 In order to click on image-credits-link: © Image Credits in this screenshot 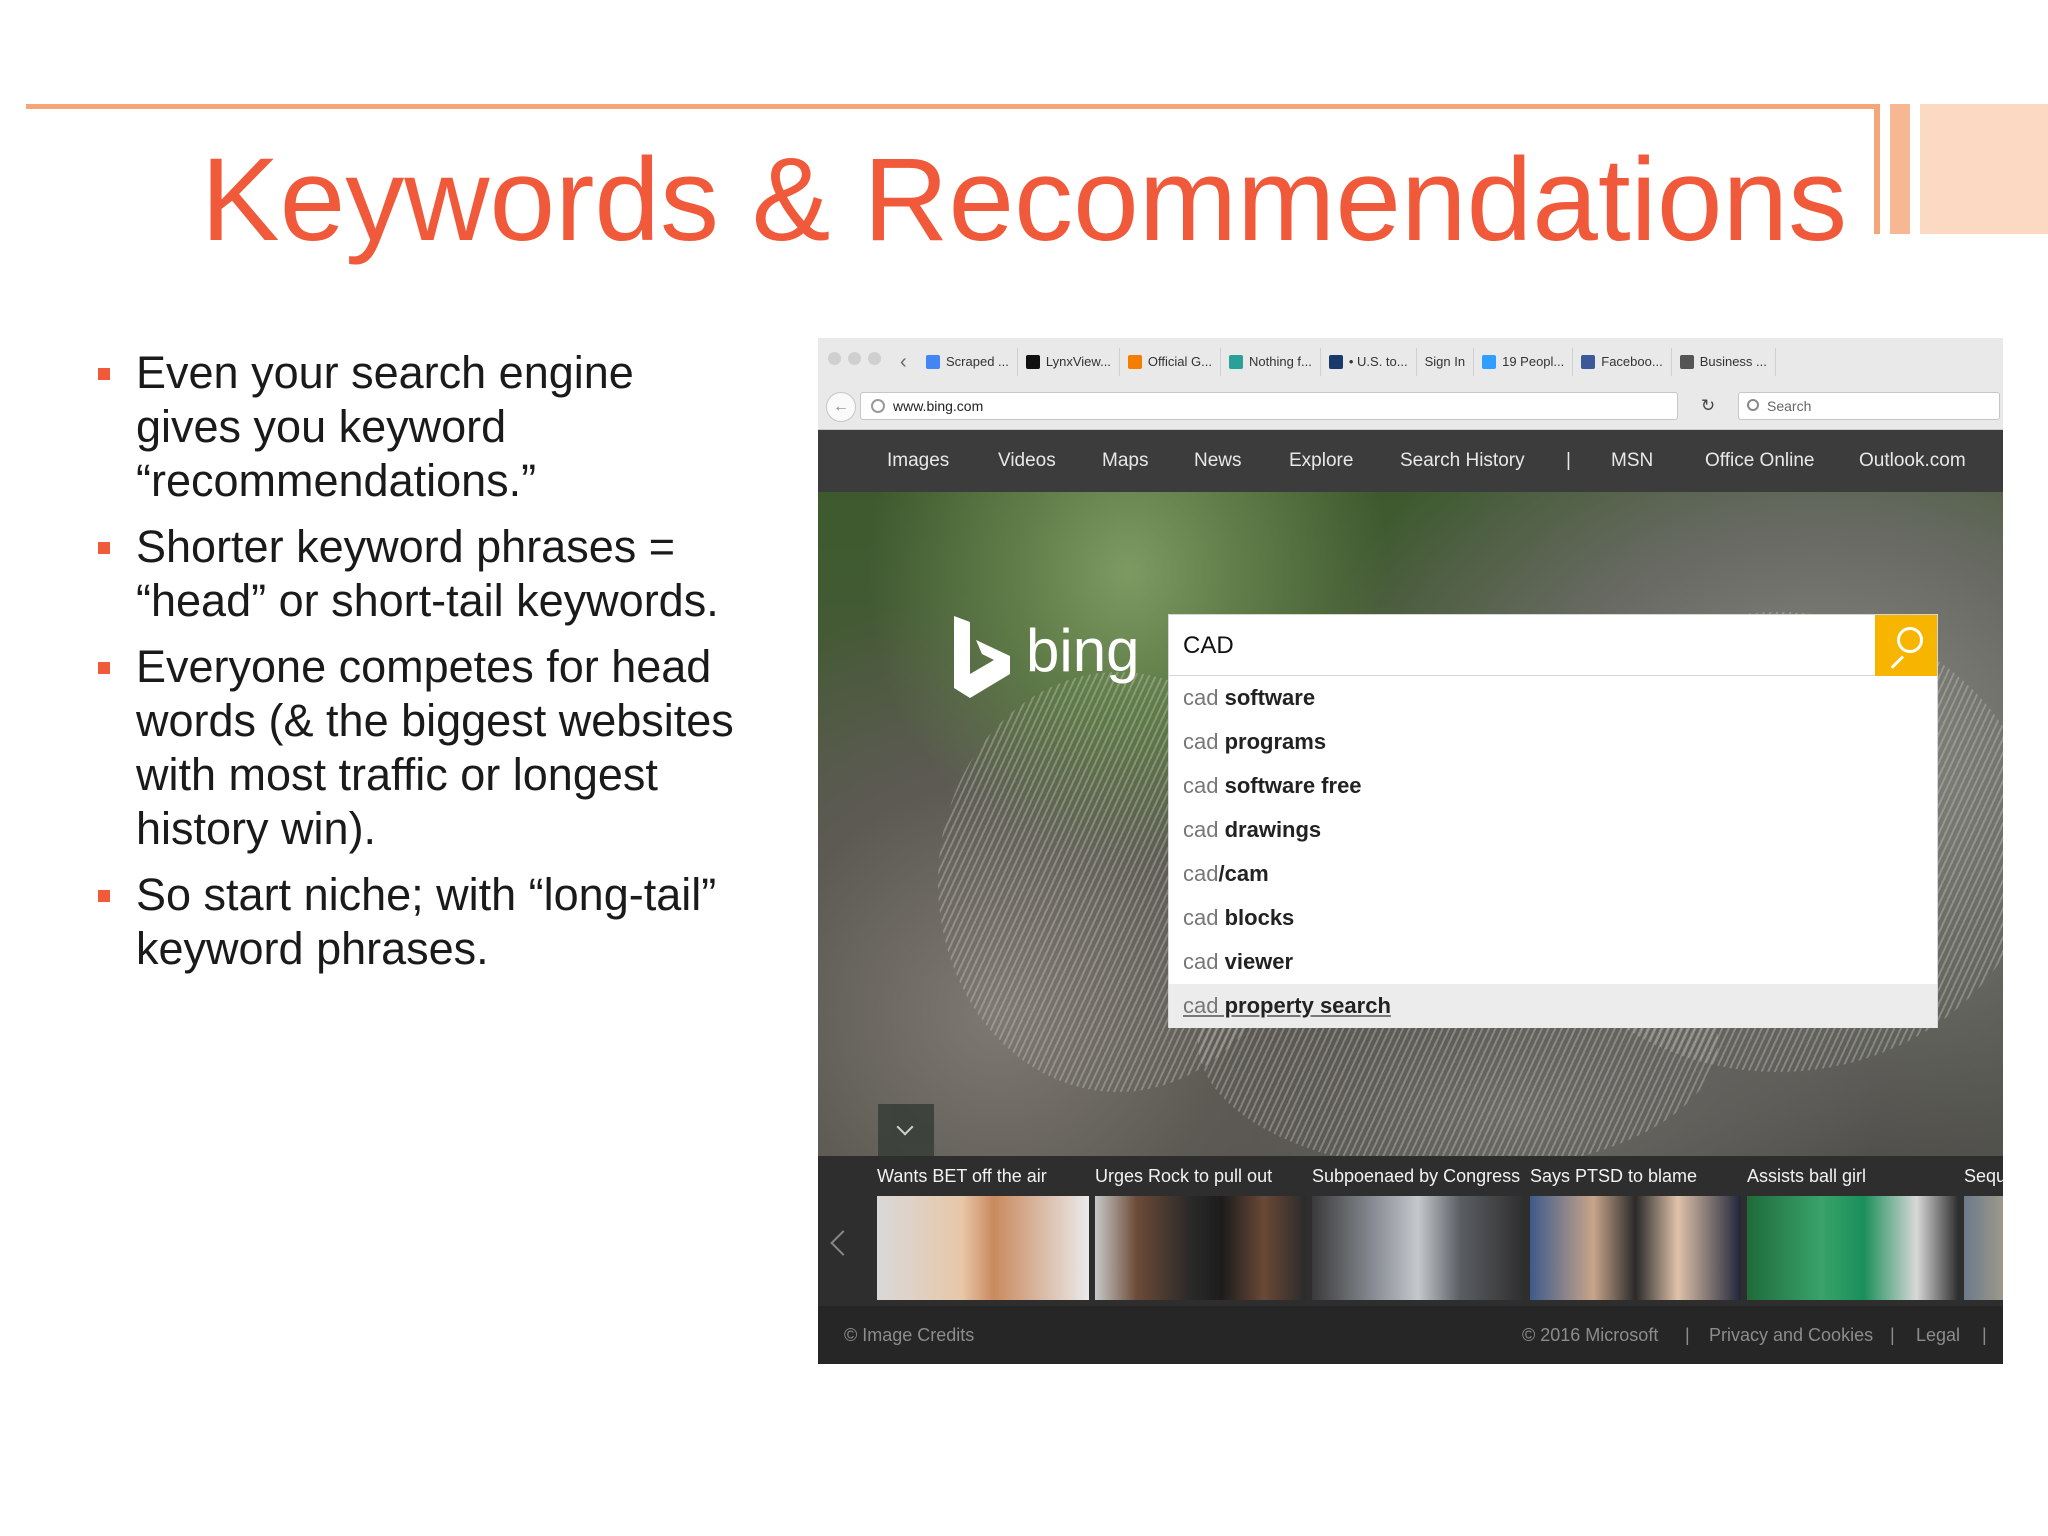, I will do `click(909, 1335)`.